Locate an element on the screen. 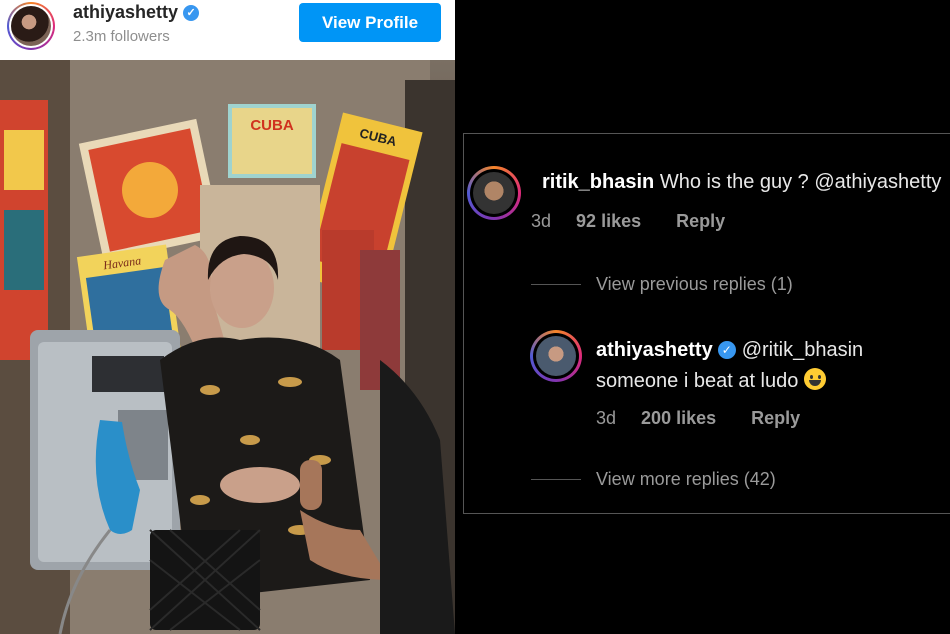  ritik-avatar is located at coordinates (494, 193).